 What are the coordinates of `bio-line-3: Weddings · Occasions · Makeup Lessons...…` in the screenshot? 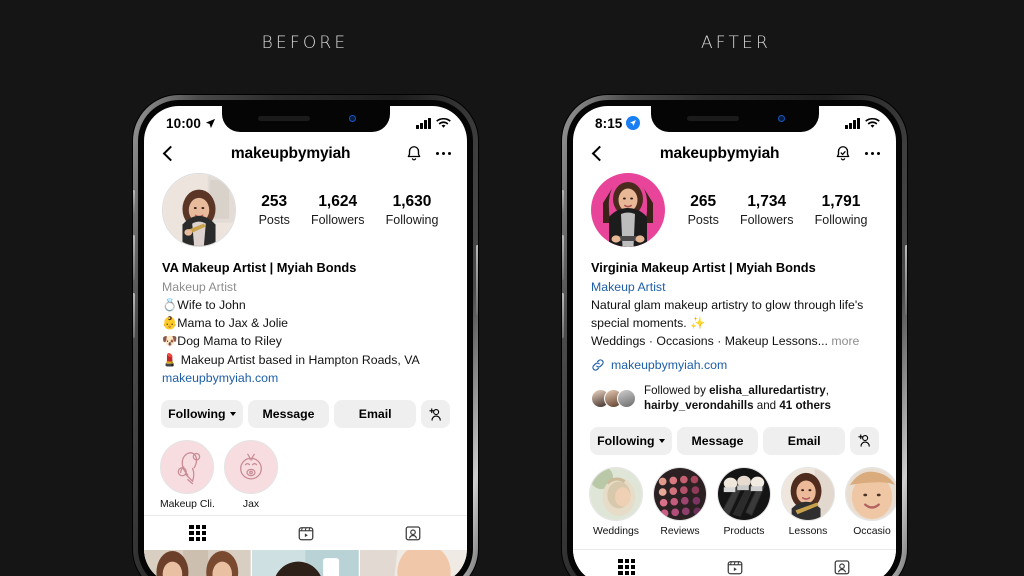 It's located at (734, 341).